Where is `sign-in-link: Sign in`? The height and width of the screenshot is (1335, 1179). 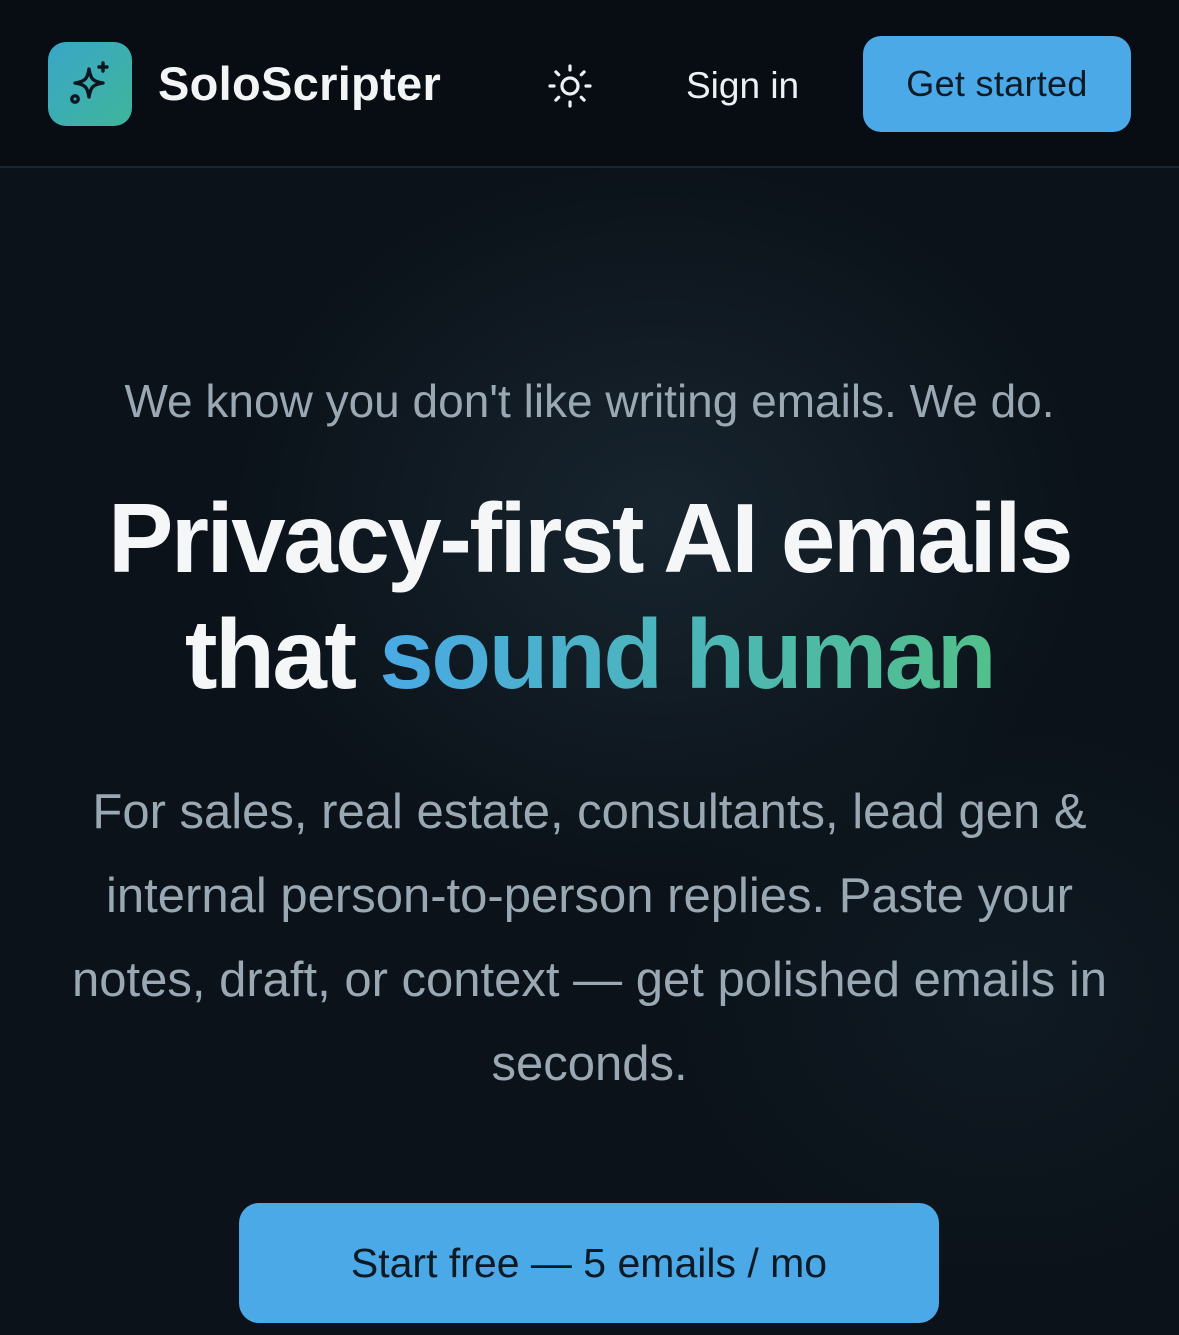
sign-in-link: Sign in is located at coordinates (742, 86).